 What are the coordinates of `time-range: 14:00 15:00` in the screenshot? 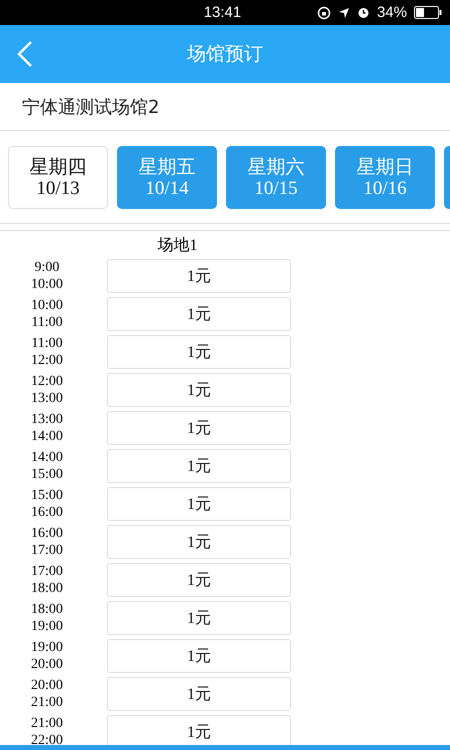 It's located at (47, 466).